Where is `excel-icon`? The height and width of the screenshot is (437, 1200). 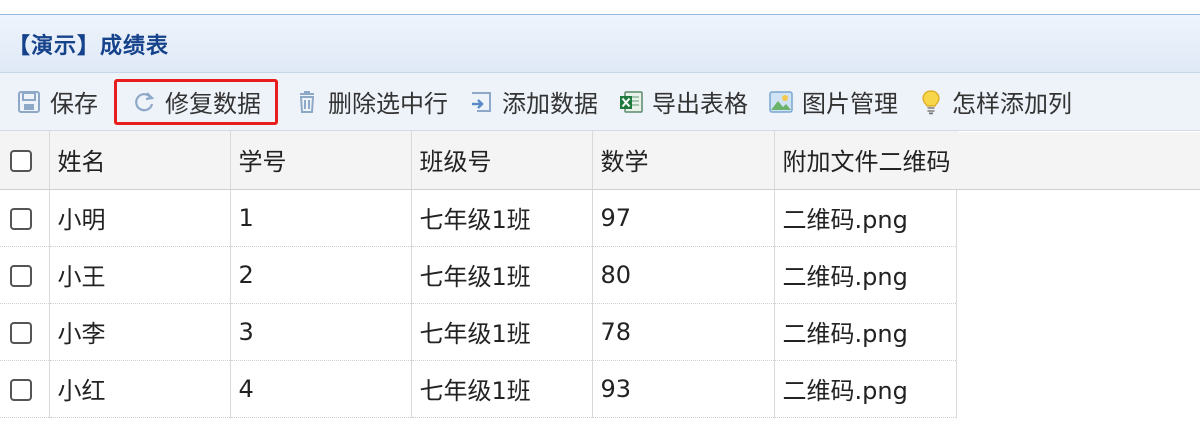
excel-icon is located at coordinates (631, 102).